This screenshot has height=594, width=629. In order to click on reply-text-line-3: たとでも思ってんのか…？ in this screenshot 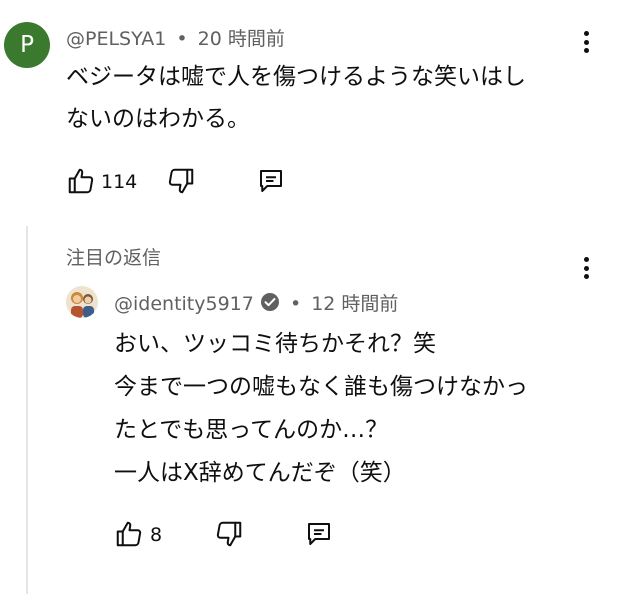, I will do `click(251, 430)`.